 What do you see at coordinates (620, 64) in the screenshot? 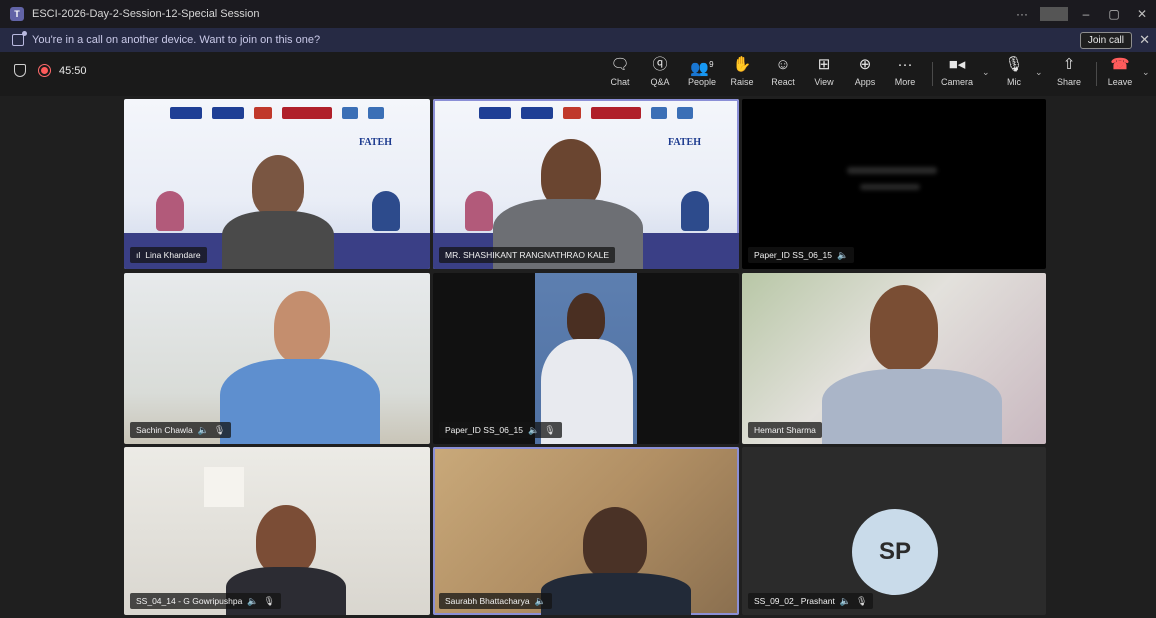
I see `chat-icon: 🗨` at bounding box center [620, 64].